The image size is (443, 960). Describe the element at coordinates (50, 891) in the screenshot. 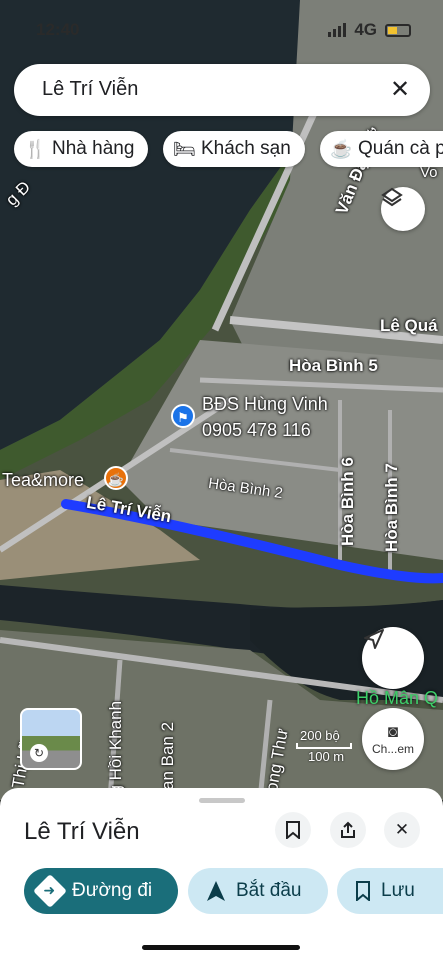

I see `directions-icon: ➜` at that location.